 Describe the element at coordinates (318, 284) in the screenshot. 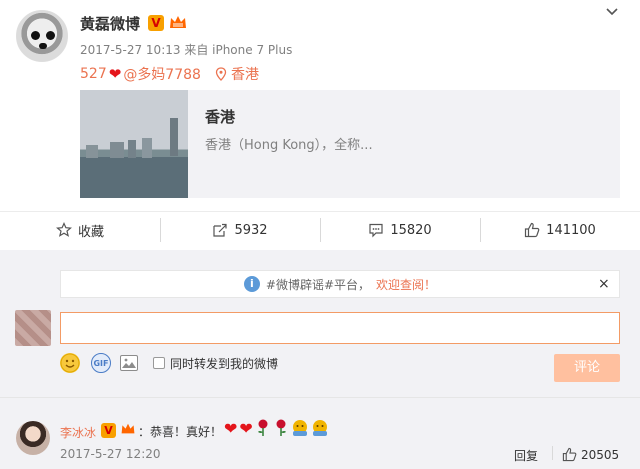

I see `notice-text: #微博辟谣#平台，` at that location.